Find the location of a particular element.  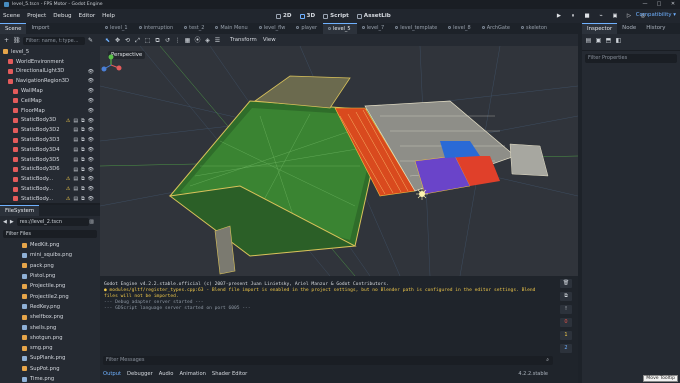

selectable-tool-icon: ⬚ is located at coordinates (147, 40).